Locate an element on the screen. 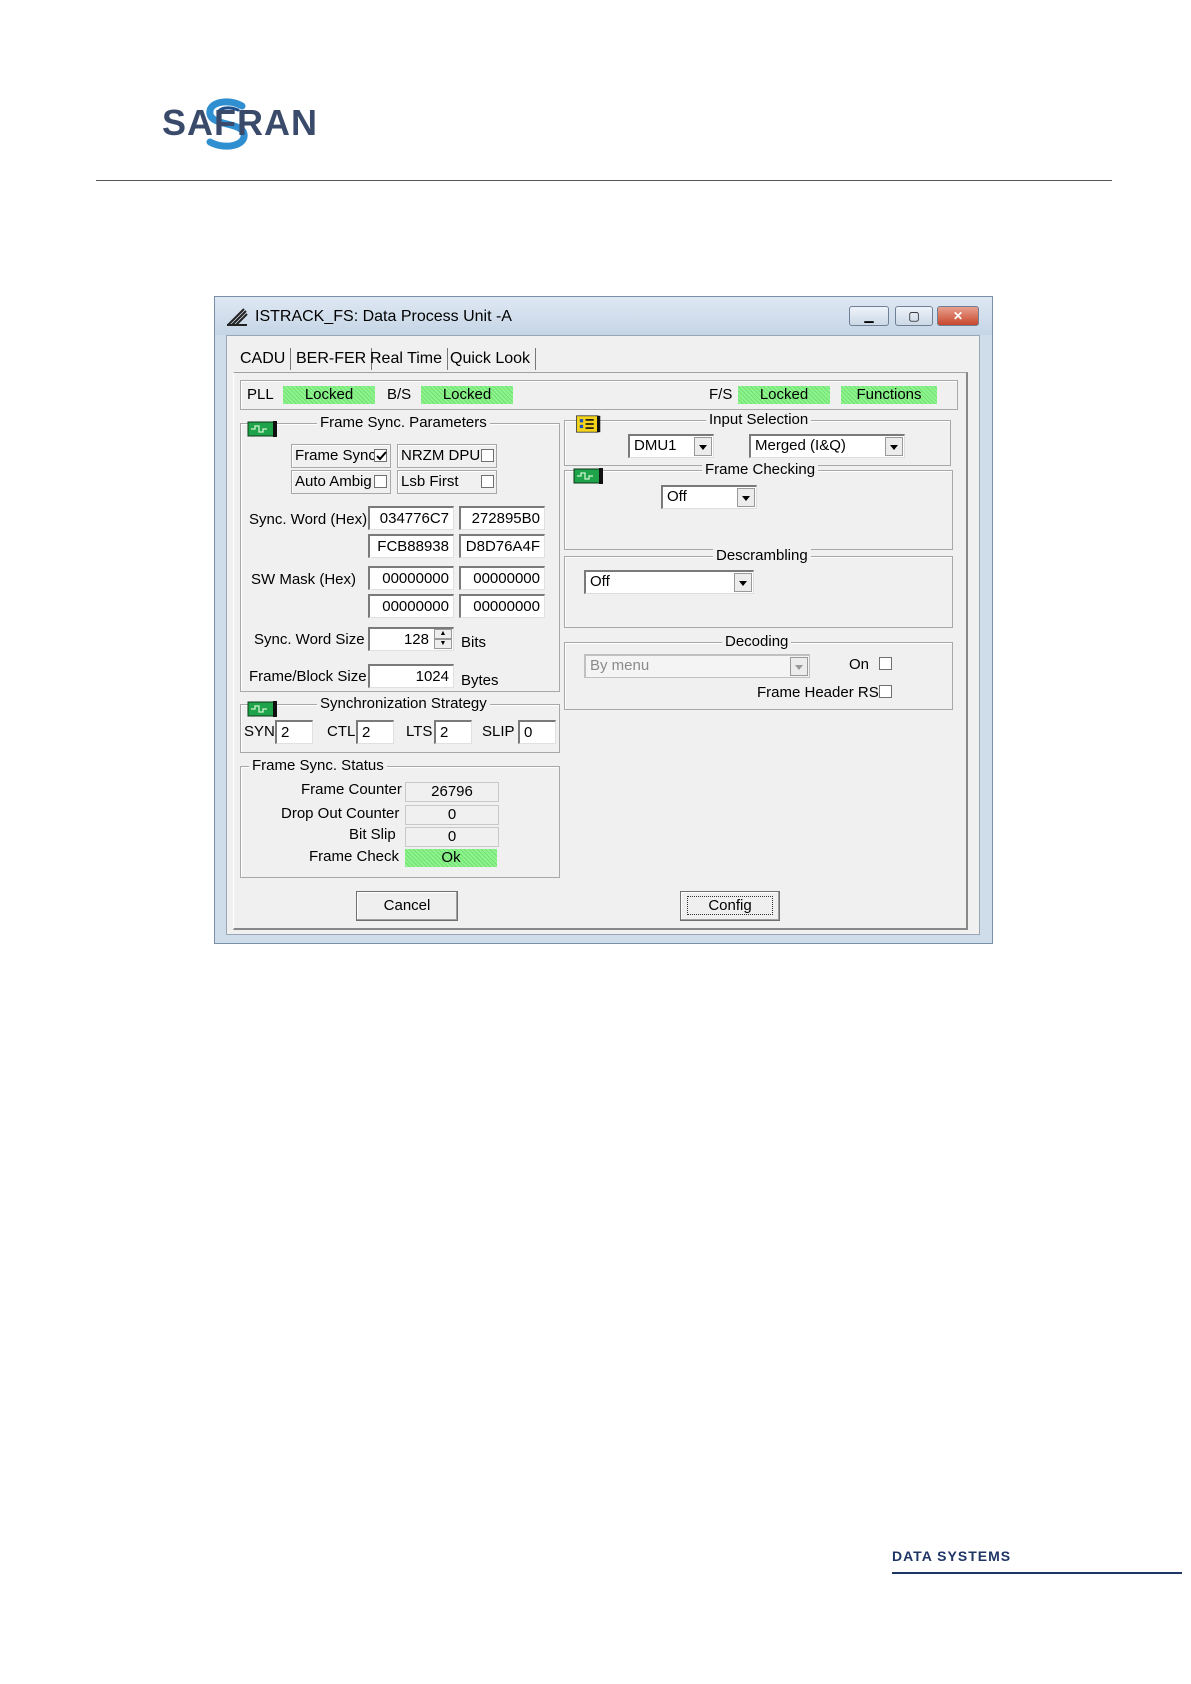 This screenshot has height=1684, width=1191. tab-ber-fer: BER-FER is located at coordinates (332, 359).